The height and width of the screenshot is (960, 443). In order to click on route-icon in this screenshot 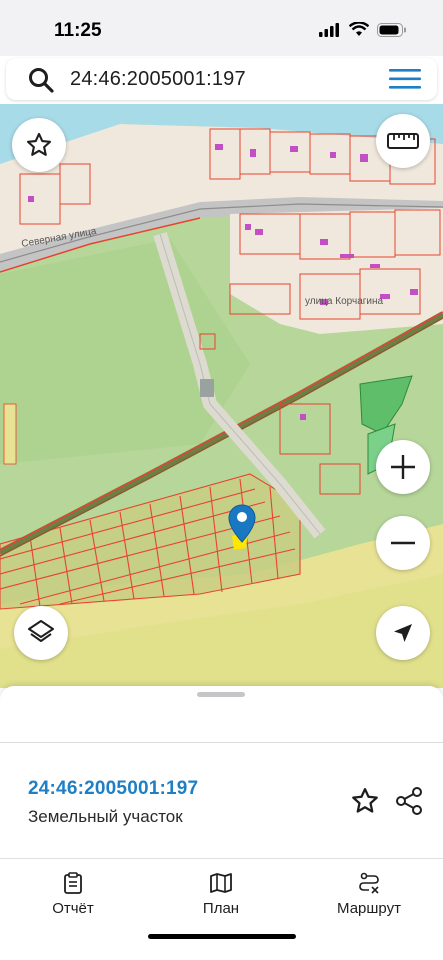, I will do `click(369, 883)`.